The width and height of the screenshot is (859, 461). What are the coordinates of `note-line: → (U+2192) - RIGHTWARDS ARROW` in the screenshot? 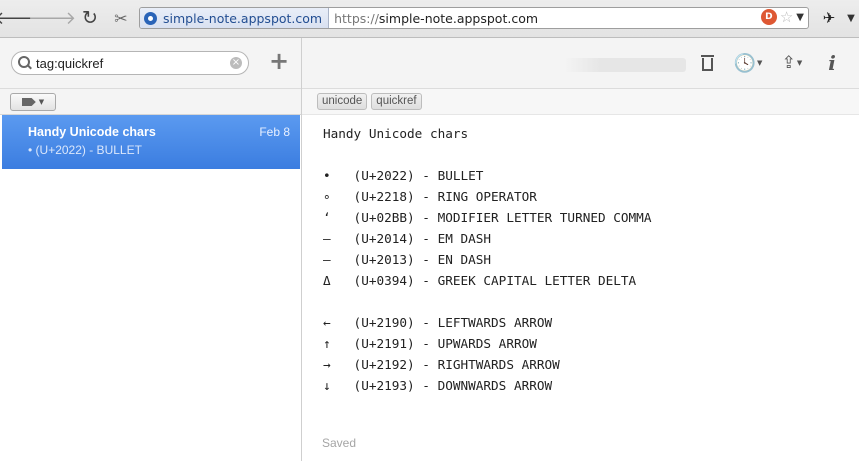 It's located at (441, 364).